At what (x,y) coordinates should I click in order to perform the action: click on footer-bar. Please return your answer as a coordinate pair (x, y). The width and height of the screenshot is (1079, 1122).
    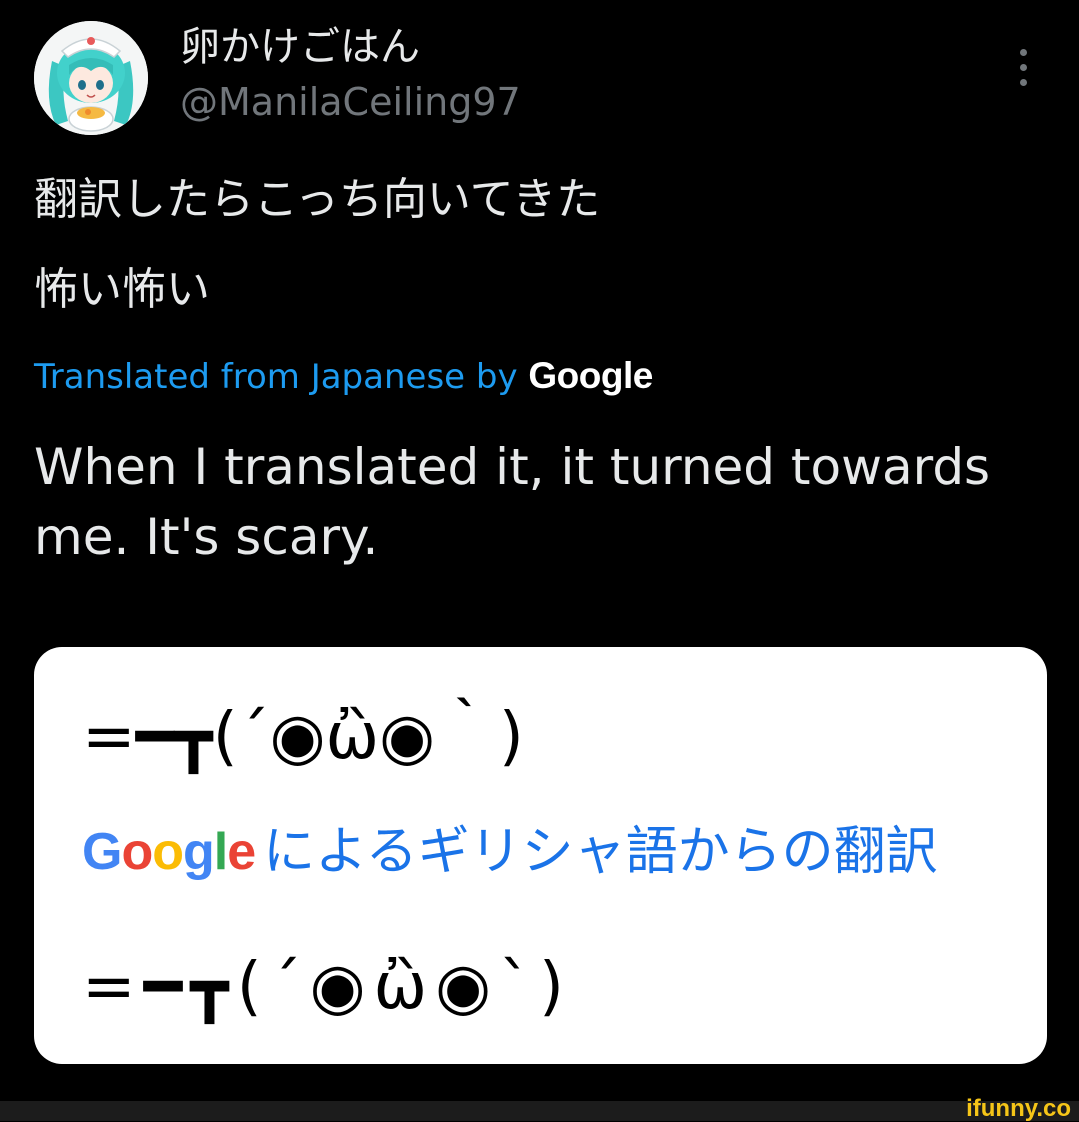
    Looking at the image, I should click on (539, 1111).